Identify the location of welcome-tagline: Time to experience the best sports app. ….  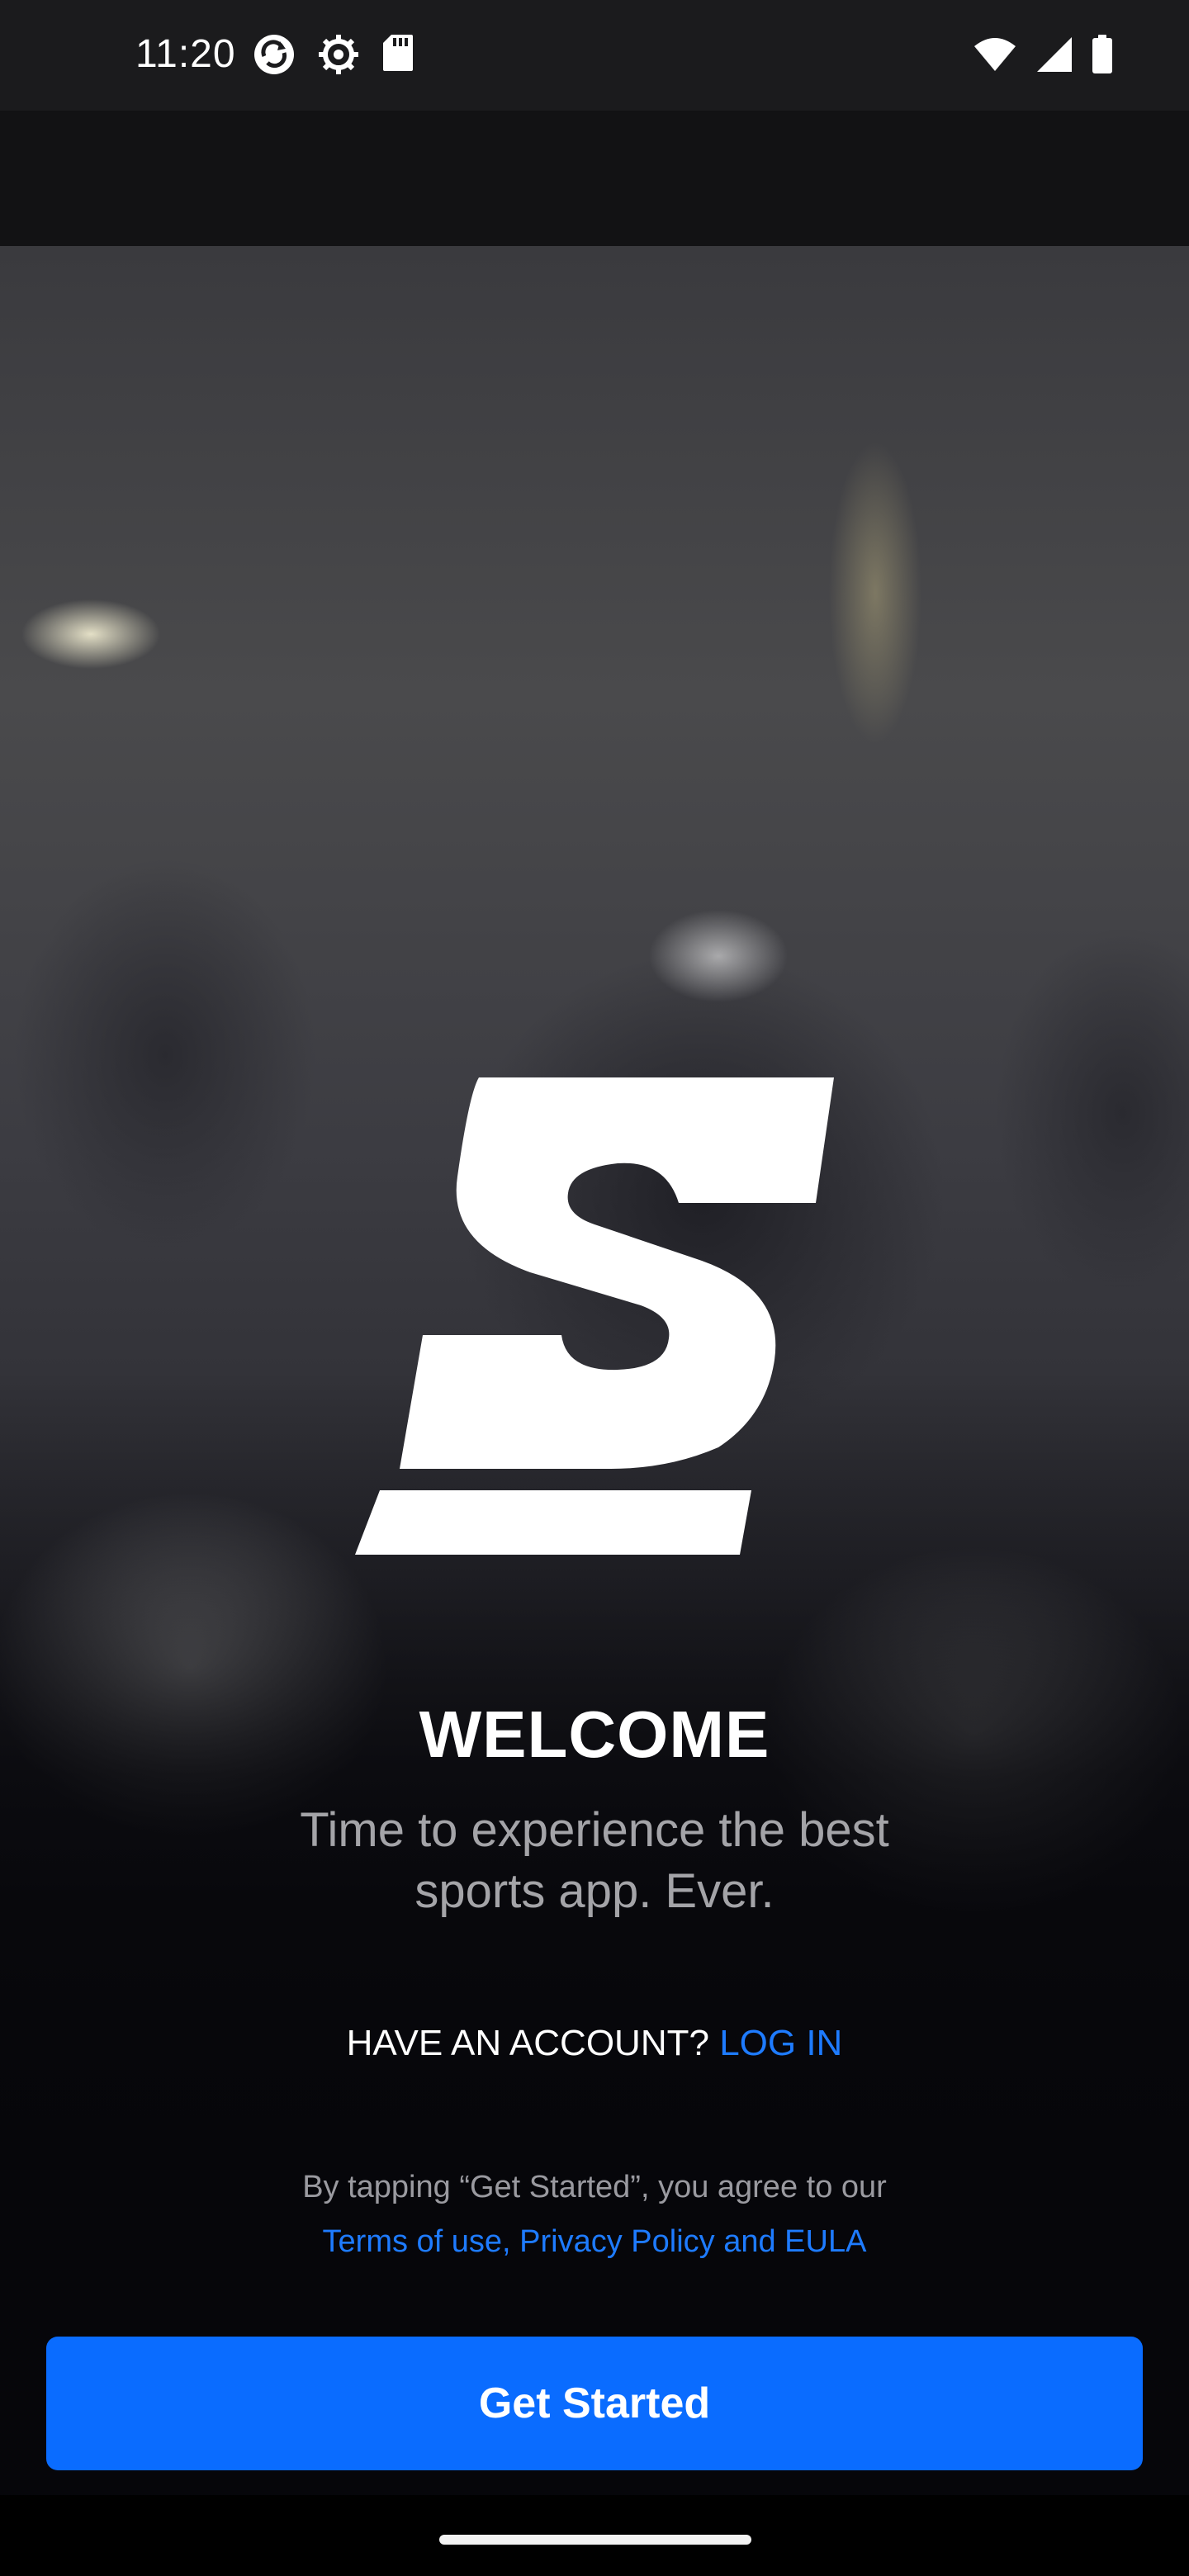
(594, 1861).